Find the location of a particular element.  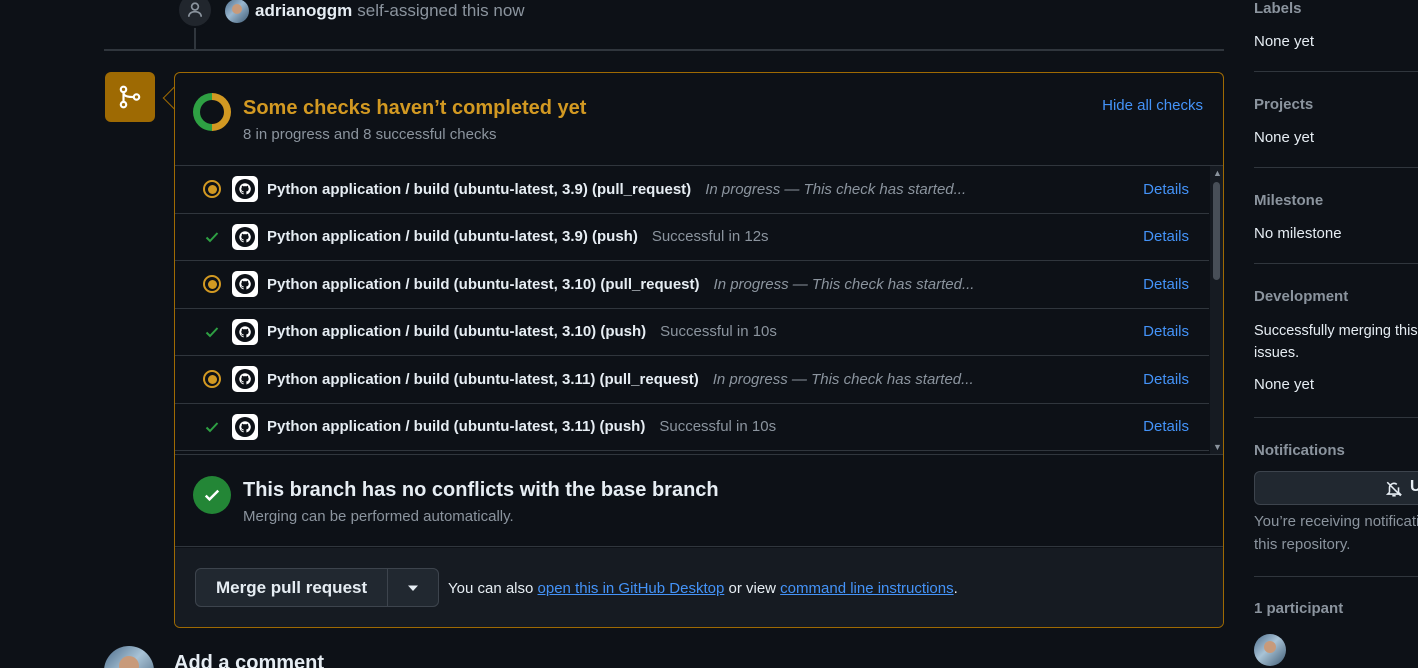

checks-subtitle: 8 in progress and 8 successful checks is located at coordinates (370, 134).